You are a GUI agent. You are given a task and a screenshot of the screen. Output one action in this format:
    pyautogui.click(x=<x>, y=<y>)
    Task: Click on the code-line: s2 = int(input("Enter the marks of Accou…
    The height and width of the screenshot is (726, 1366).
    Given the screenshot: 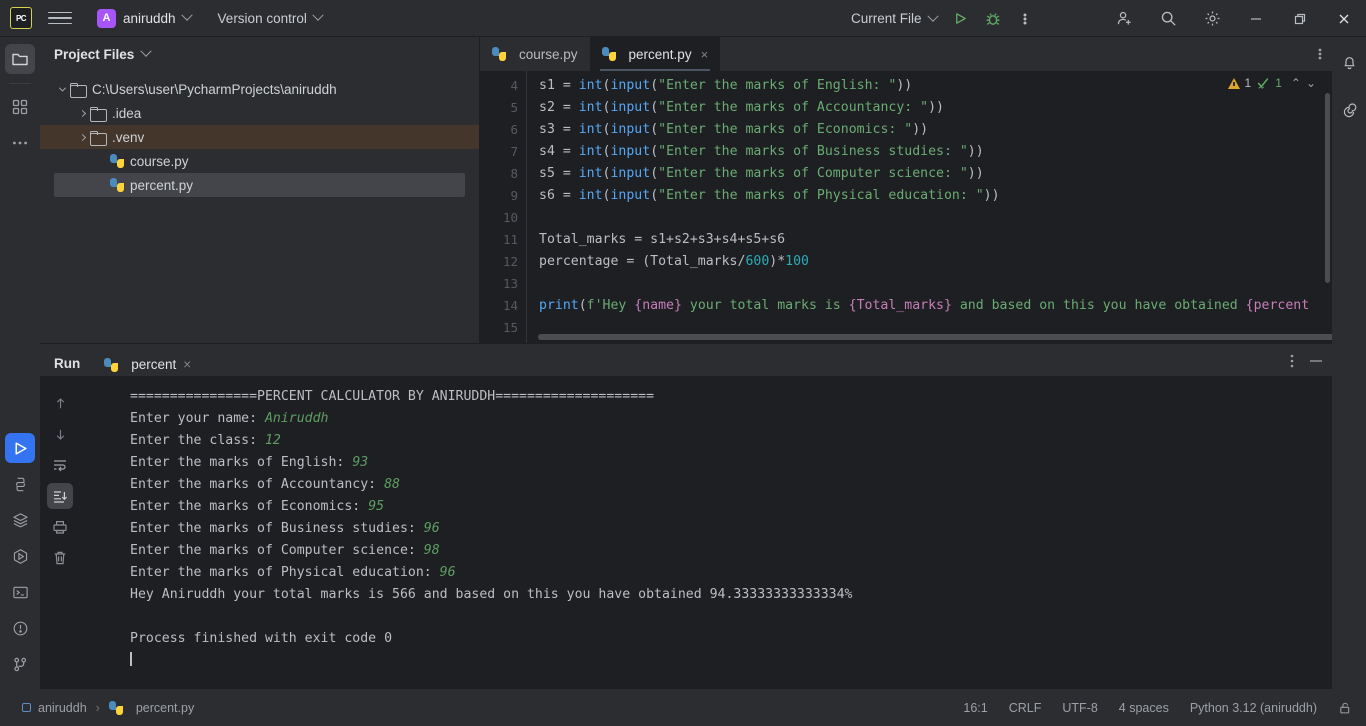 What is the action you would take?
    pyautogui.click(x=924, y=108)
    